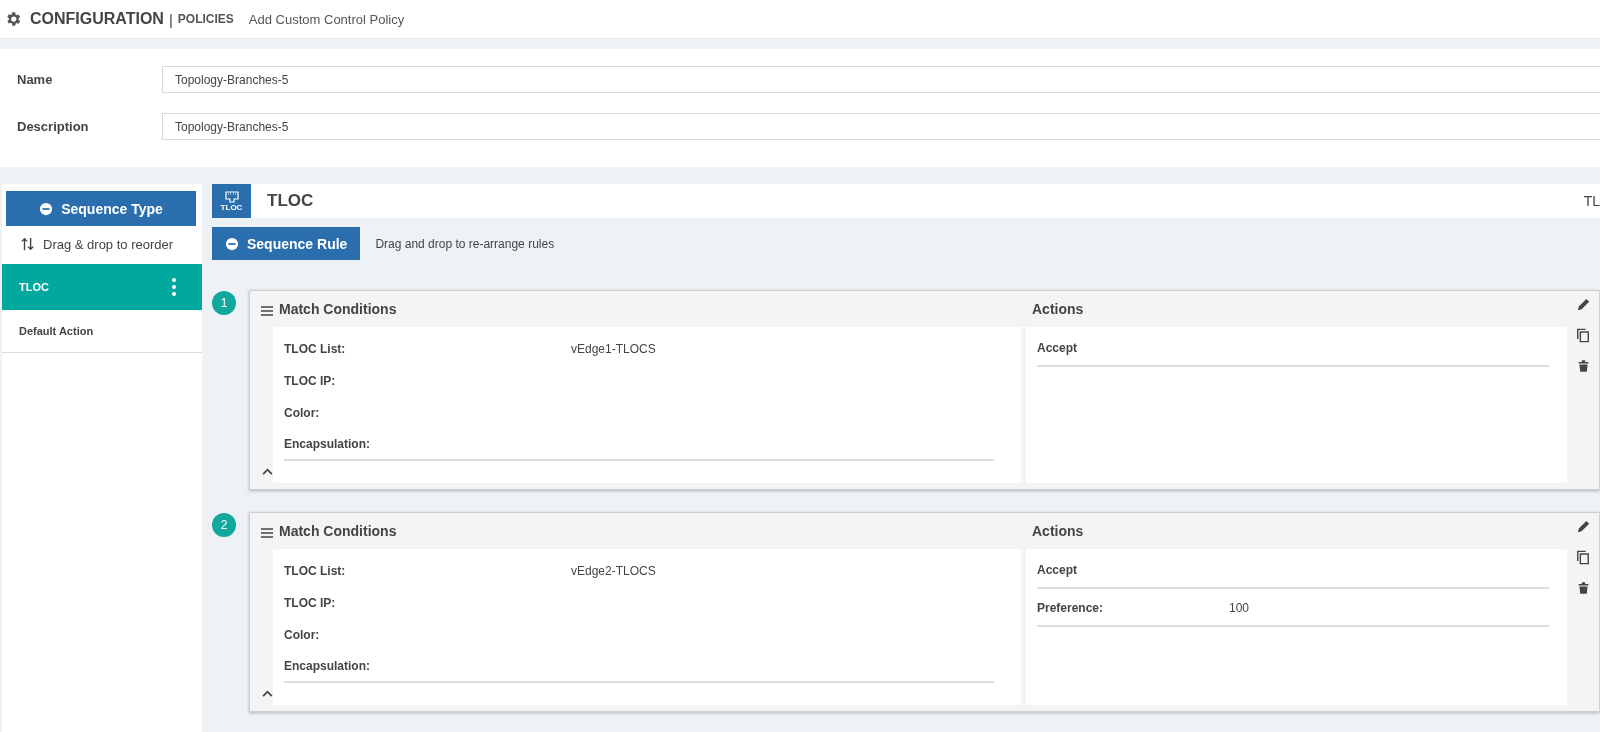 The height and width of the screenshot is (732, 1600). What do you see at coordinates (224, 525) in the screenshot?
I see `rule-number: 2` at bounding box center [224, 525].